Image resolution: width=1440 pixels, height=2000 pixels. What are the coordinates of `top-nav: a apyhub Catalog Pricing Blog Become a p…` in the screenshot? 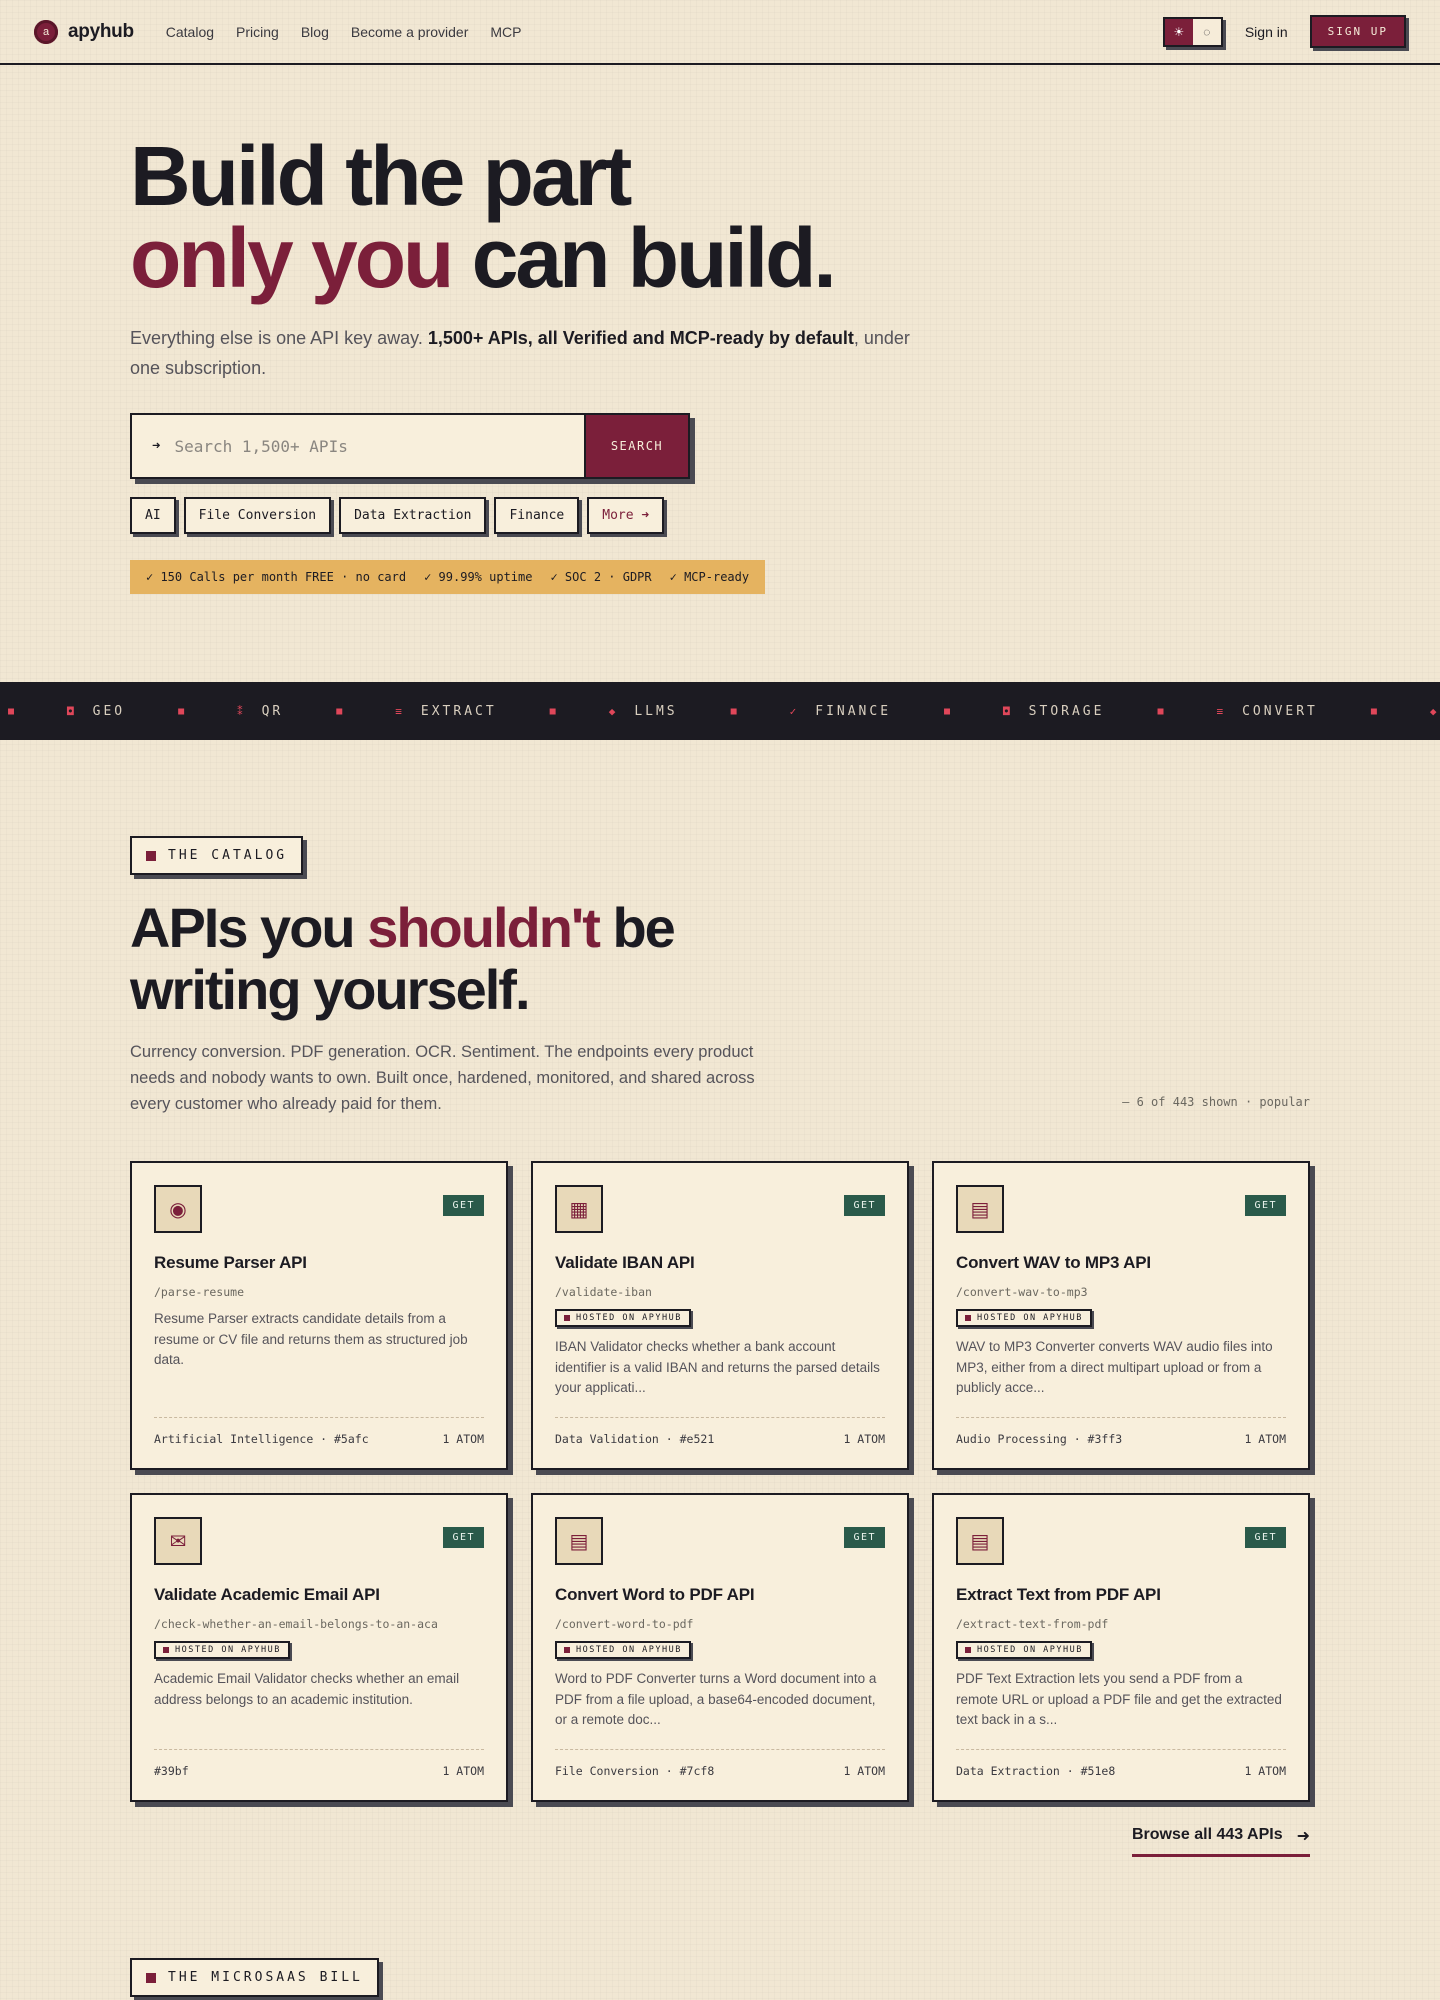 It's located at (720, 32).